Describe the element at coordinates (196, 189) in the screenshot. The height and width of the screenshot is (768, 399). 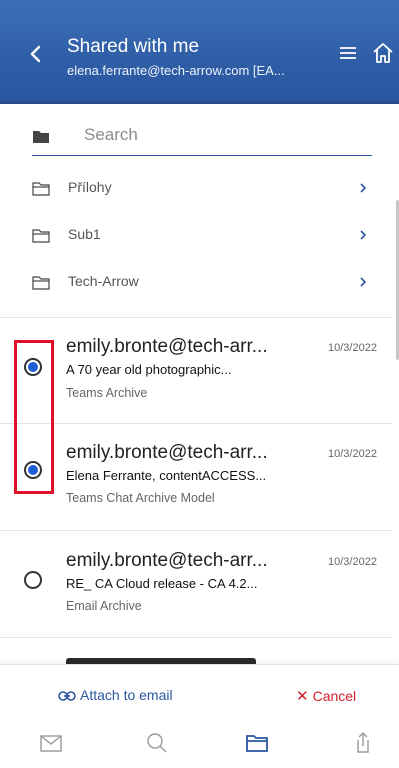
I see `folder-row-prilohy: Přílohy` at that location.